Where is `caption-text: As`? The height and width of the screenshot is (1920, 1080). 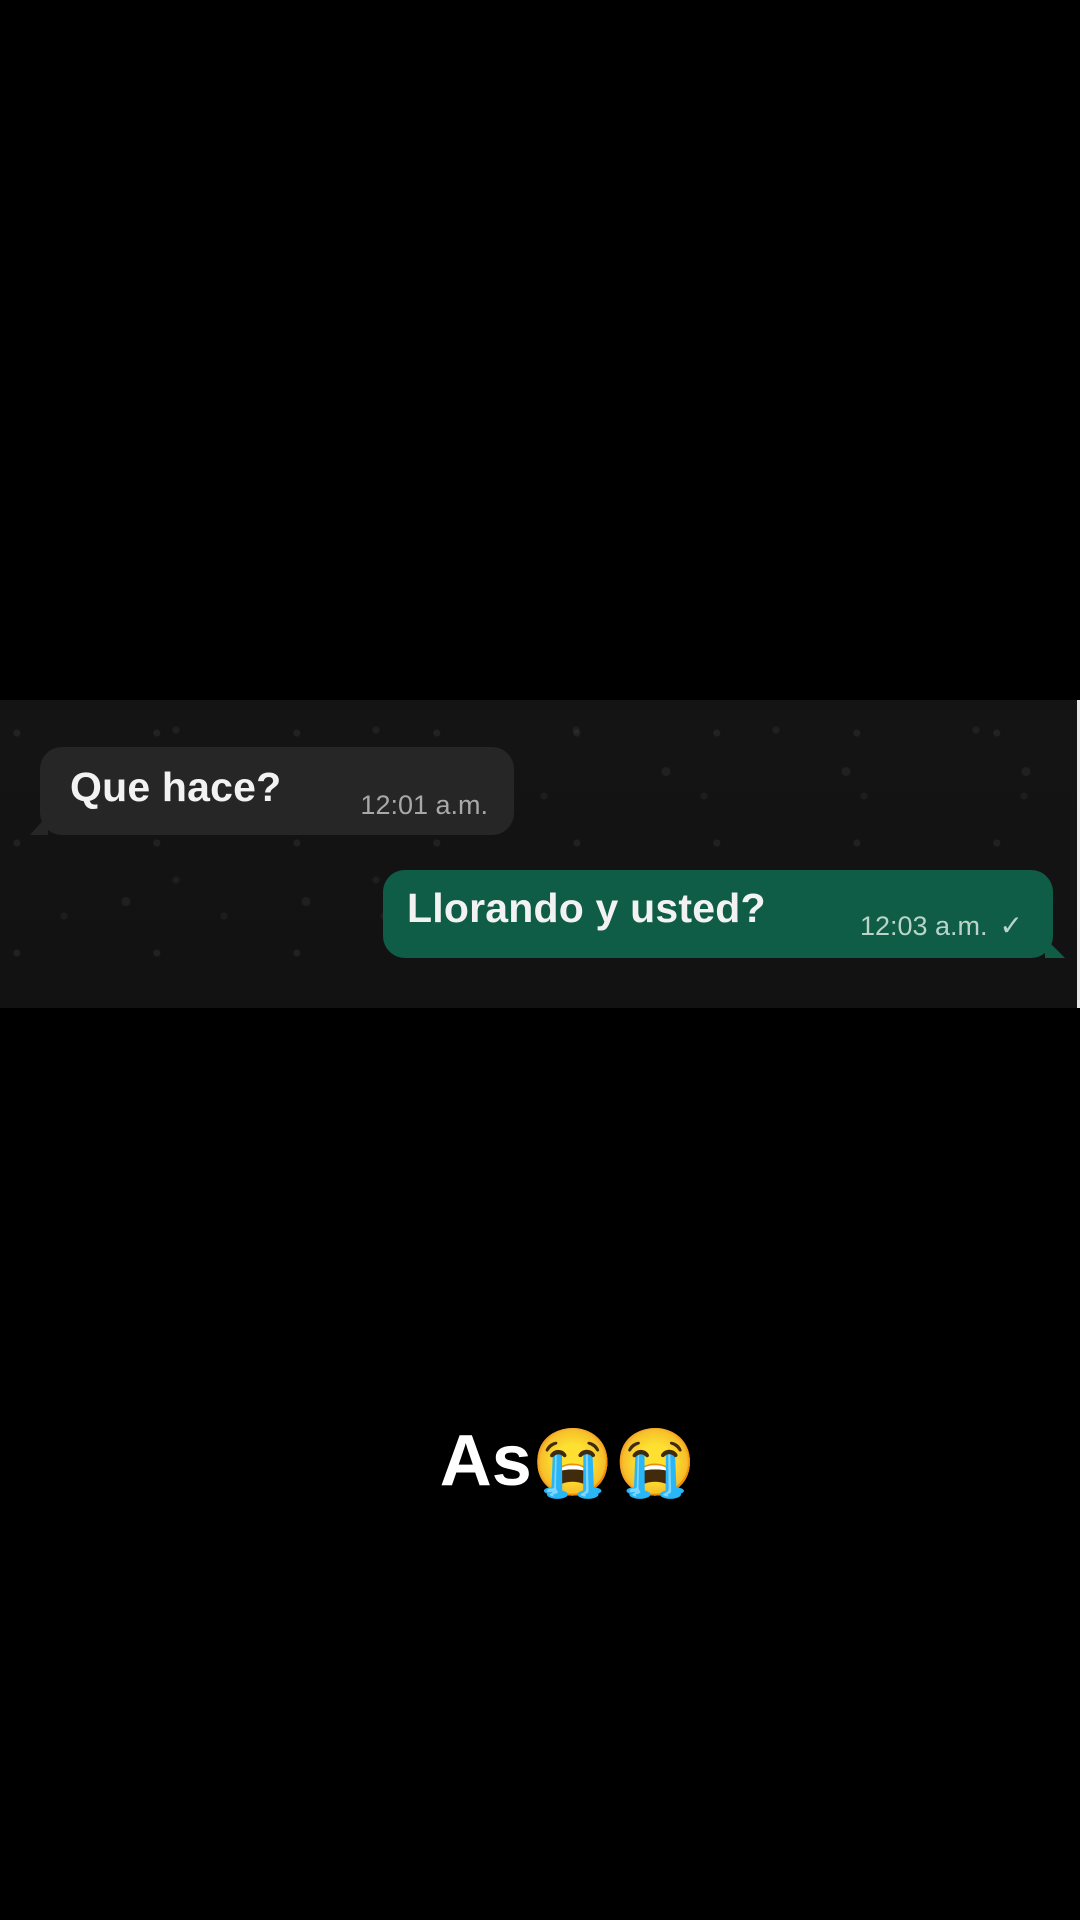
caption-text: As is located at coordinates (485, 1461).